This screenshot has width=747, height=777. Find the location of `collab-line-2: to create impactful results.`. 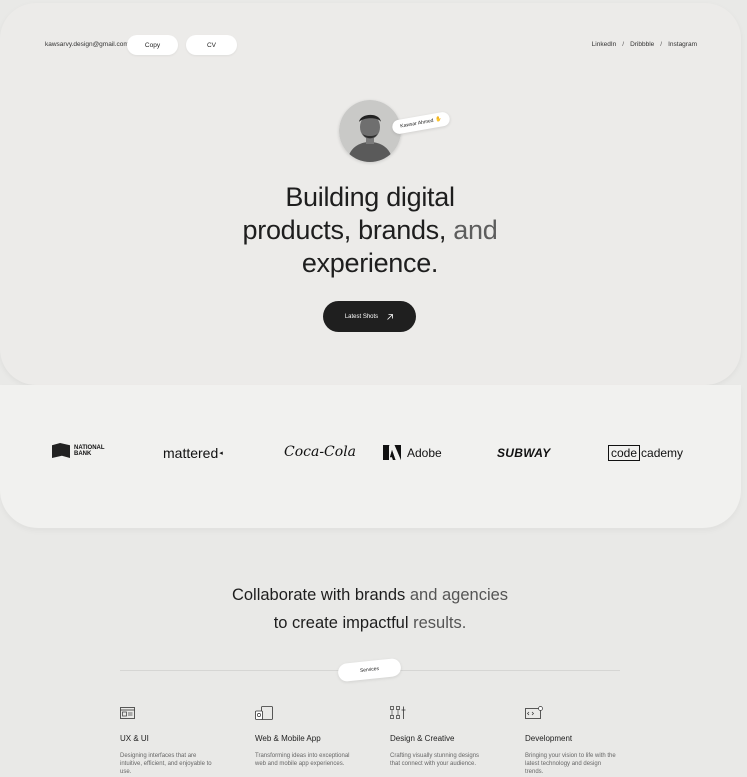

collab-line-2: to create impactful results. is located at coordinates (370, 623).